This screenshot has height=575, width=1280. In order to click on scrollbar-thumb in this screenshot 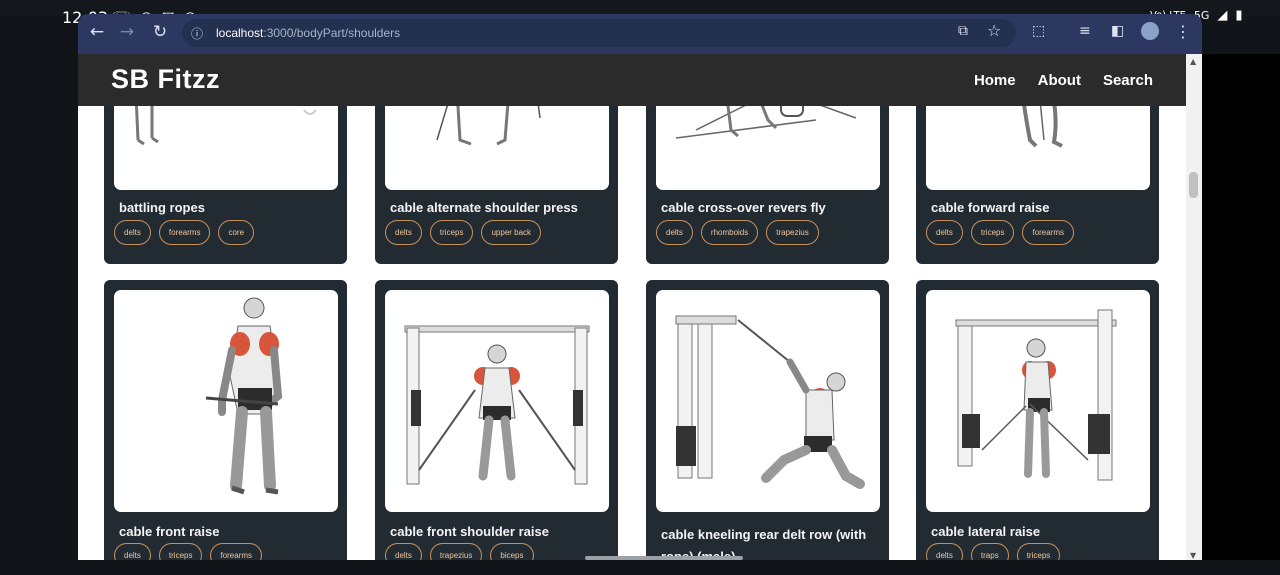, I will do `click(1193, 185)`.